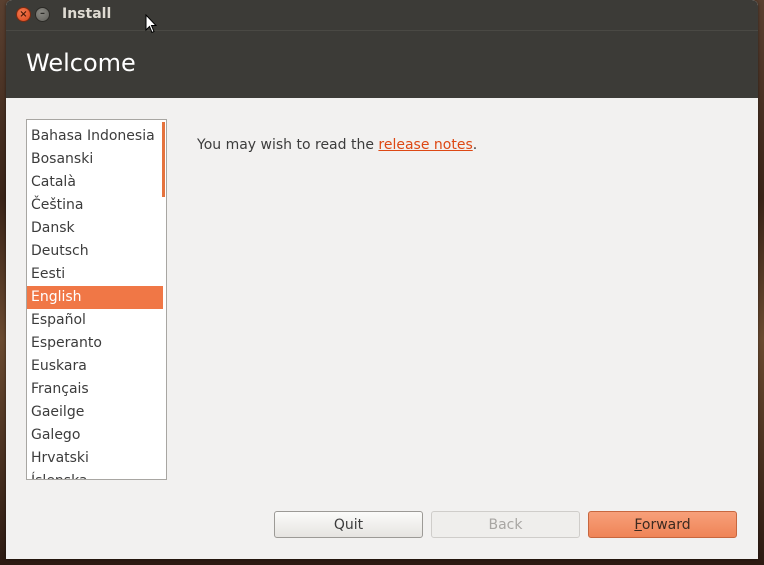  I want to click on release-notes-prefix: You may wish to read the, so click(288, 145).